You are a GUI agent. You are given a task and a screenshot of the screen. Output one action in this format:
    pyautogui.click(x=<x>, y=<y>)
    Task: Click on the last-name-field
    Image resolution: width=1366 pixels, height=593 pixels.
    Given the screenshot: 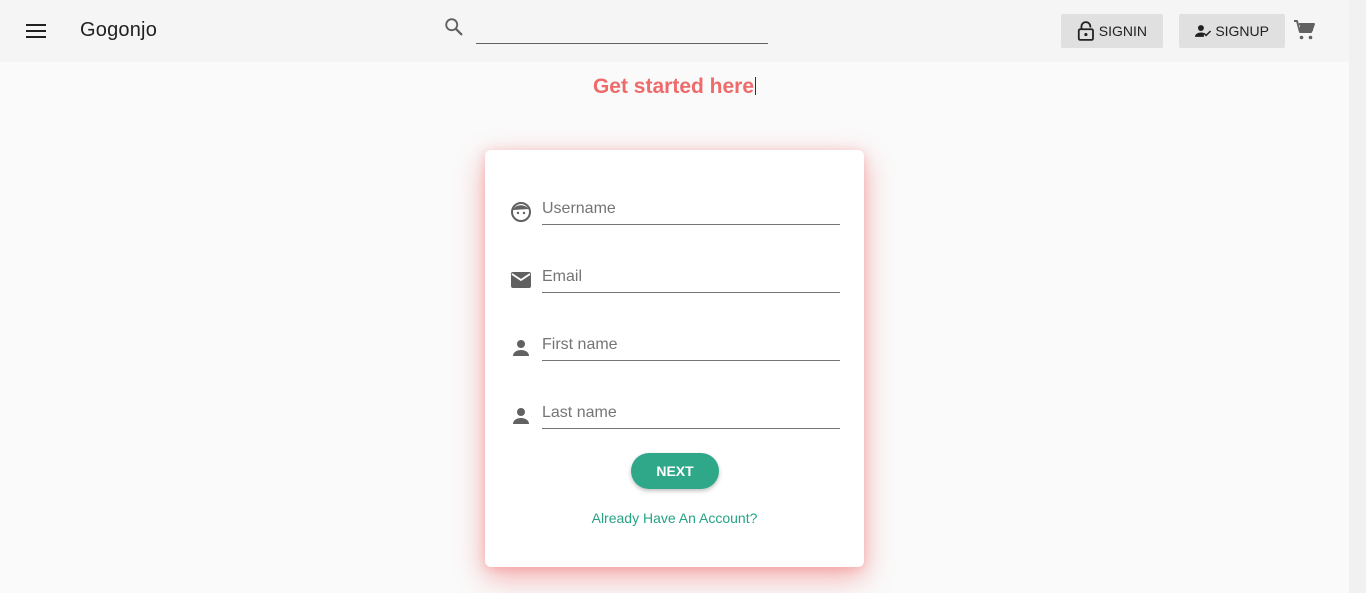 What is the action you would take?
    pyautogui.click(x=691, y=413)
    